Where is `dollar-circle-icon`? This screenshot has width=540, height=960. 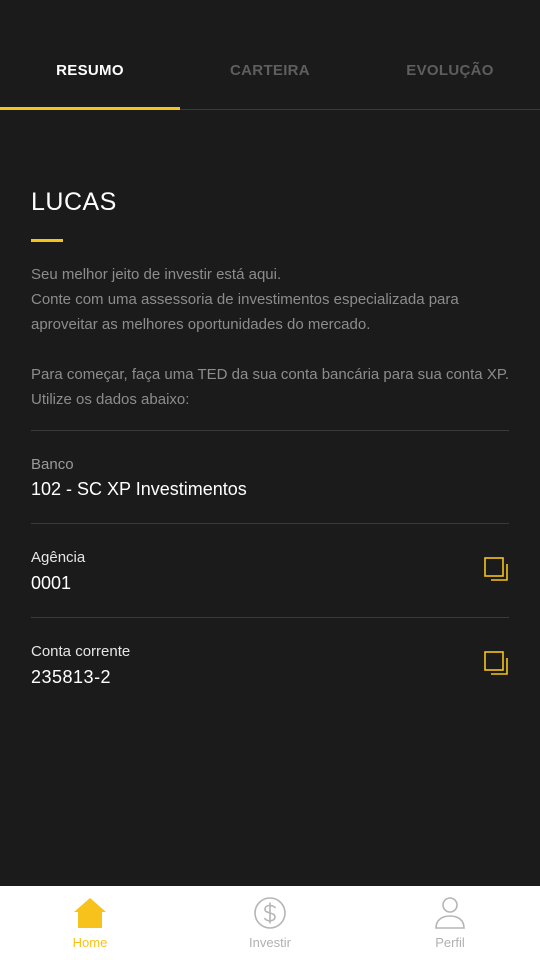
dollar-circle-icon is located at coordinates (270, 913).